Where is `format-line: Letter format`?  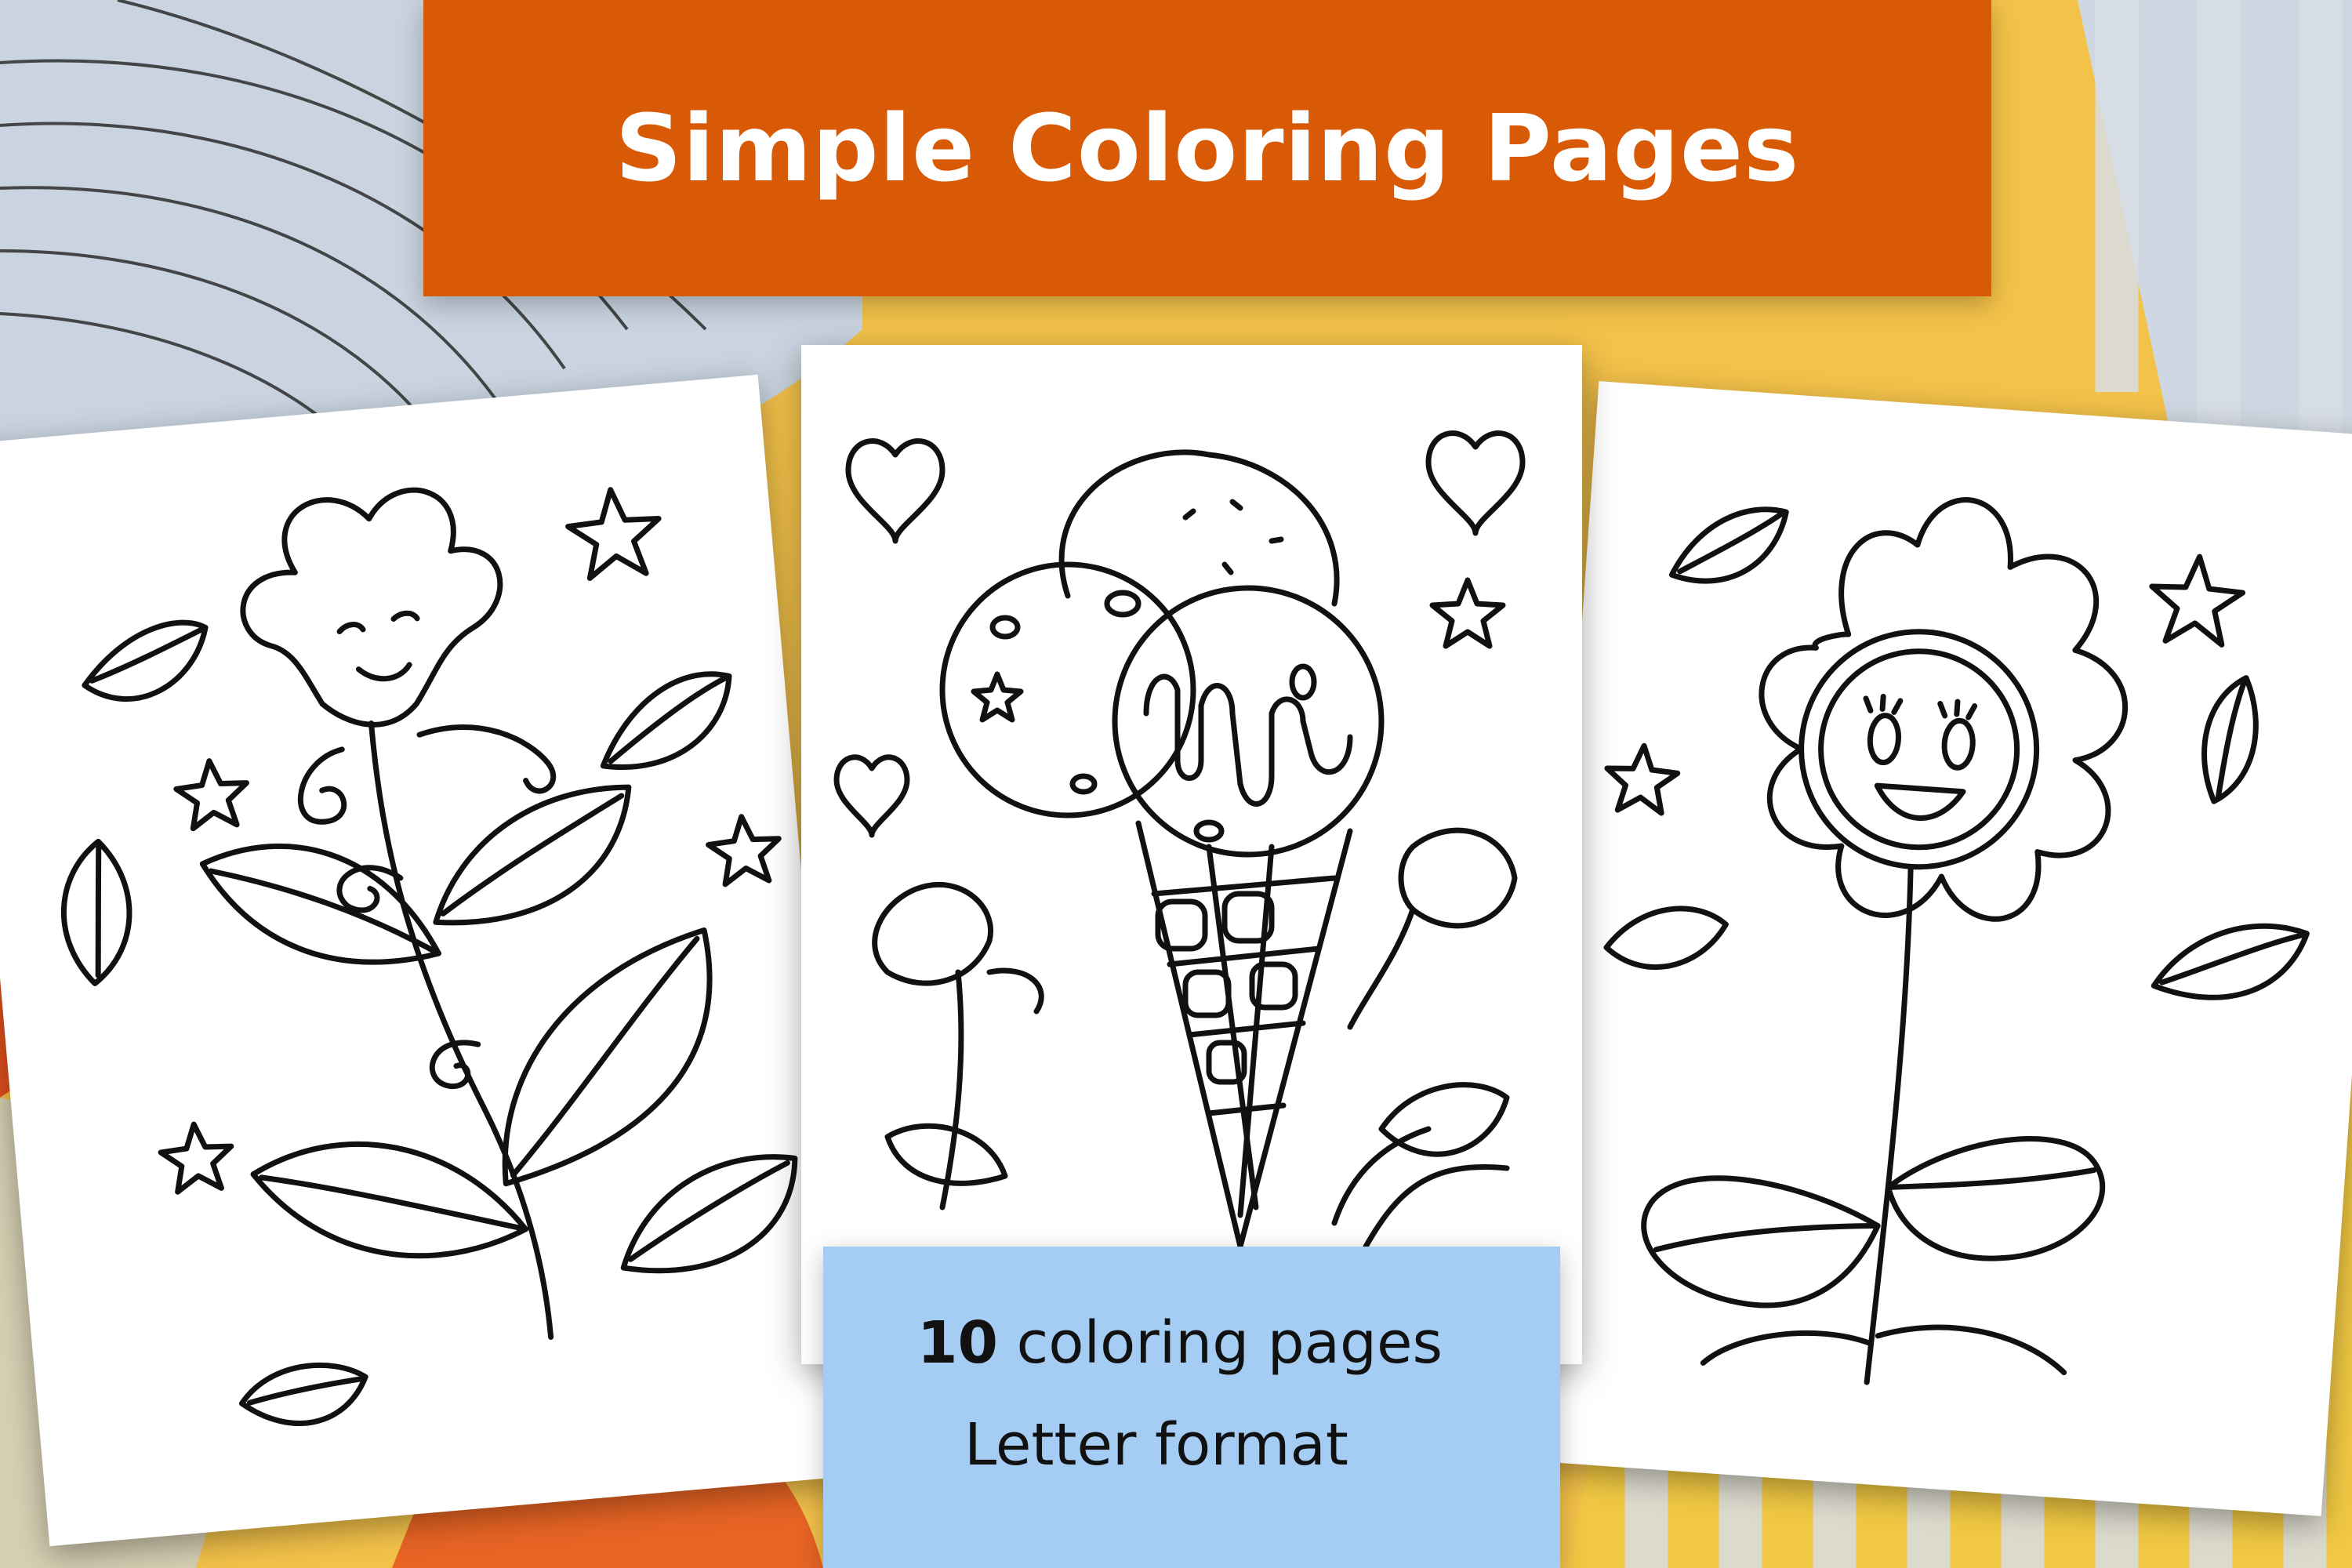 format-line: Letter format is located at coordinates (1156, 1445).